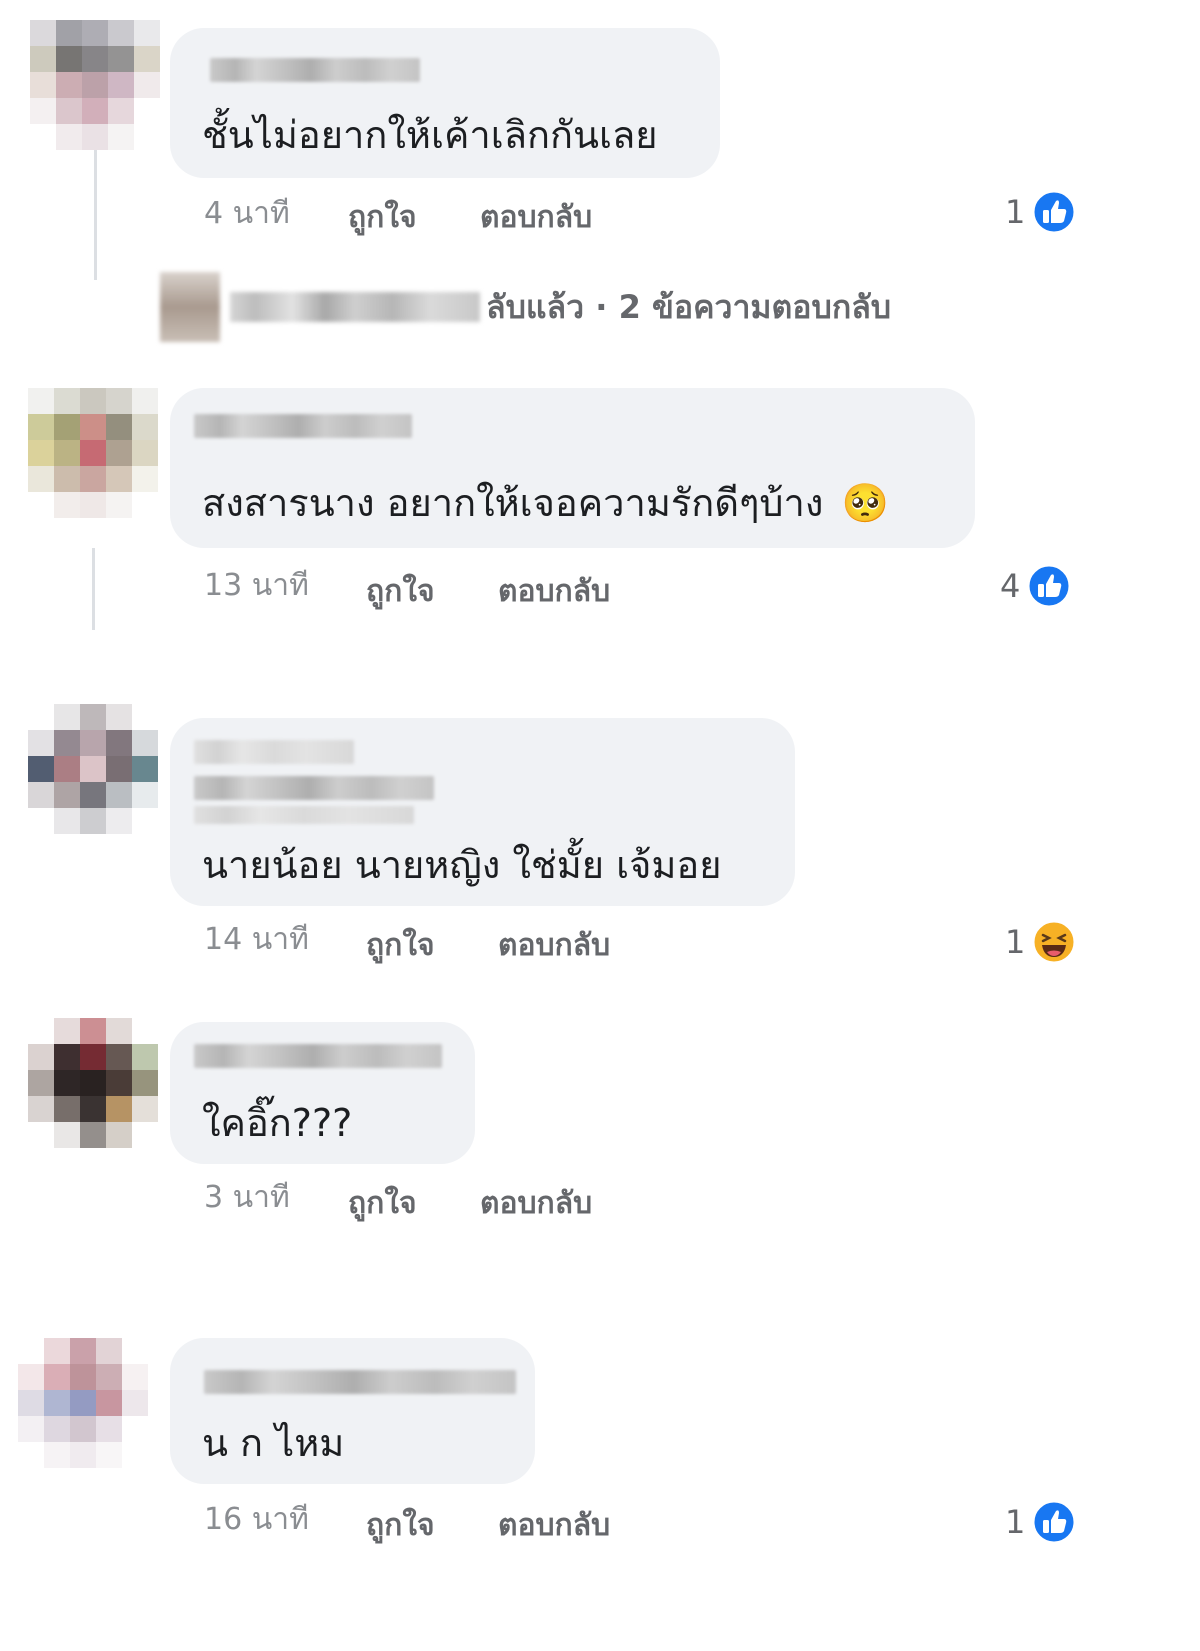 Image resolution: width=1200 pixels, height=1651 pixels. What do you see at coordinates (445, 103) in the screenshot?
I see `comment-bubble: ชั้นไม่อยากให้เค้าเลิกกันเลย` at bounding box center [445, 103].